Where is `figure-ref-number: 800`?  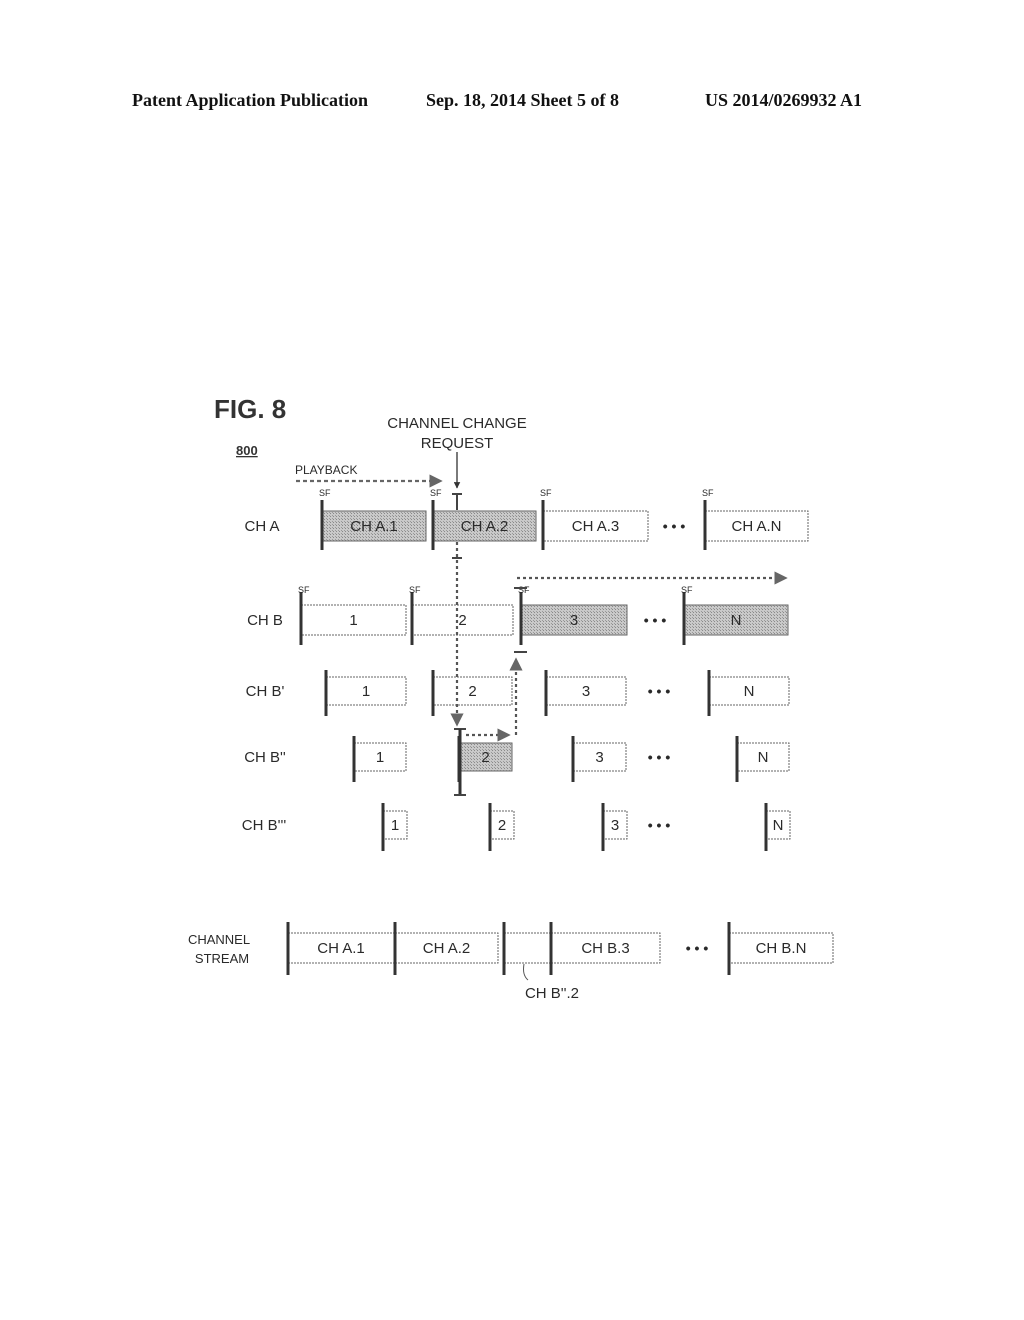 figure-ref-number: 800 is located at coordinates (247, 450).